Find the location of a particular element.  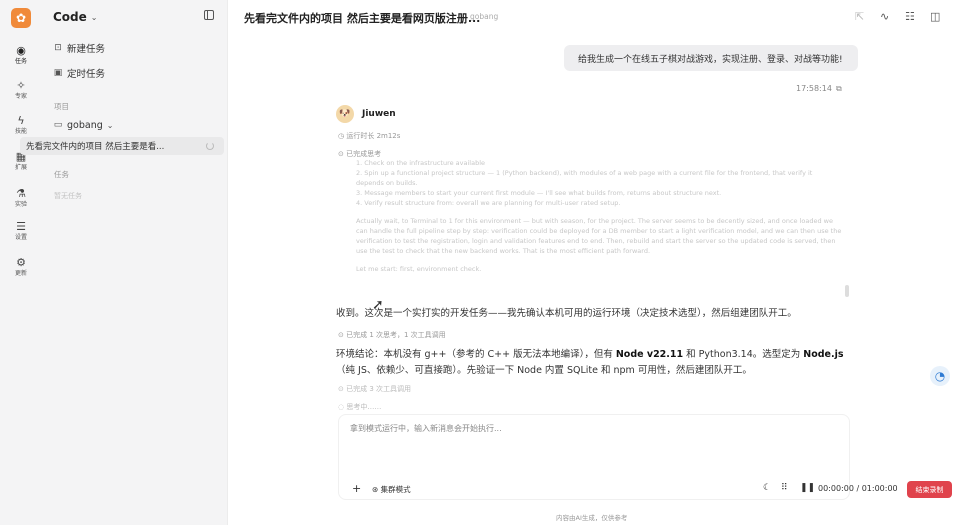

tool-summary: ⊙ 已完成 1 次思考，1 次工具调用 is located at coordinates (392, 335).